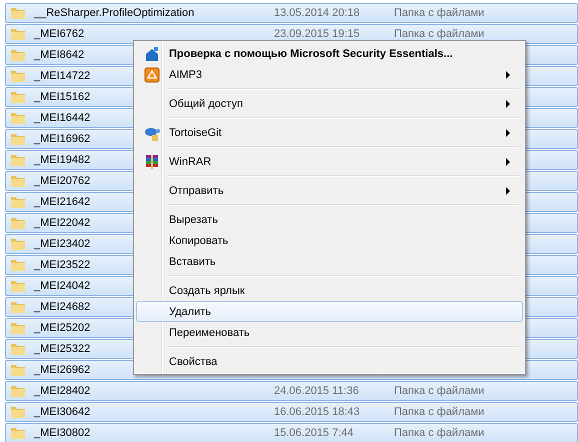 The image size is (578, 442). I want to click on file-name: _MEI28402, so click(62, 391).